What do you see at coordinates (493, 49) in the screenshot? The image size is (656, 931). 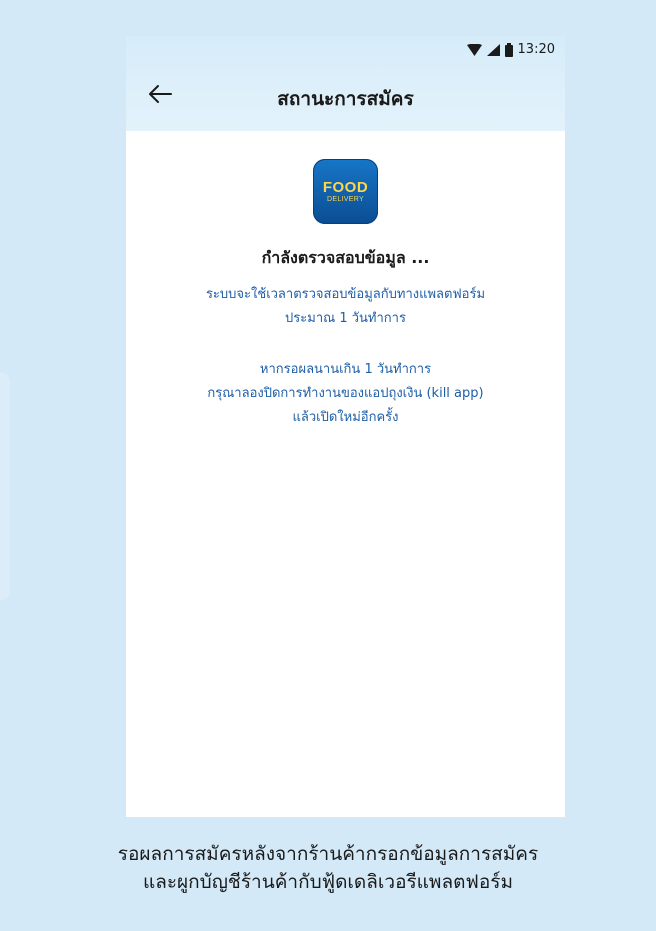 I see `cell-signal-icon` at bounding box center [493, 49].